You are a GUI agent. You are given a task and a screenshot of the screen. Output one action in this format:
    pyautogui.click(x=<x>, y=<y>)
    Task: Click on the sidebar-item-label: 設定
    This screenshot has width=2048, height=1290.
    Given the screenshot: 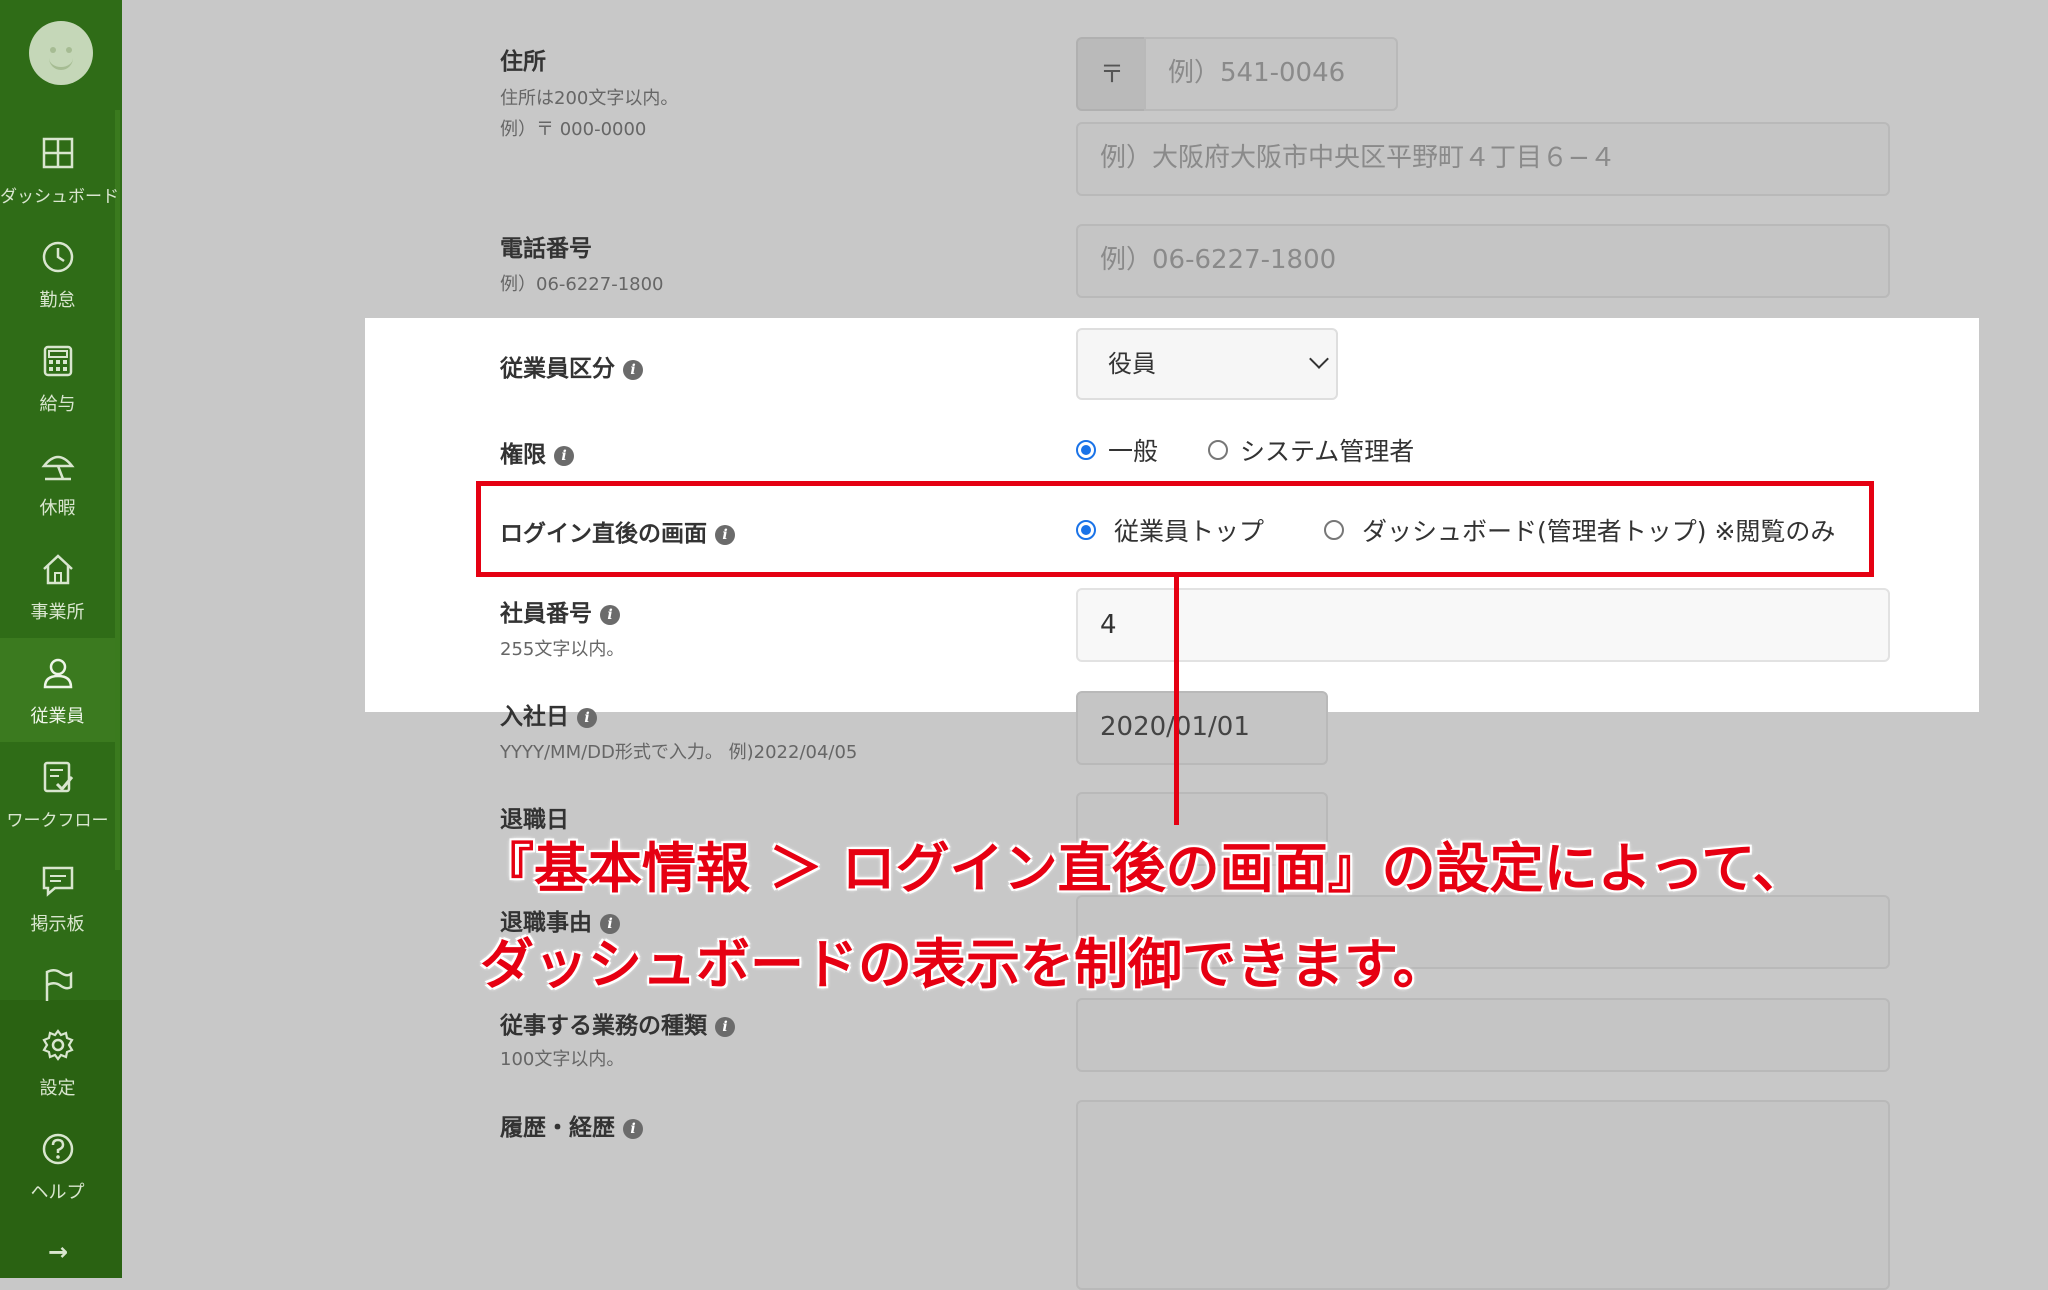 What is the action you would take?
    pyautogui.click(x=57, y=1088)
    